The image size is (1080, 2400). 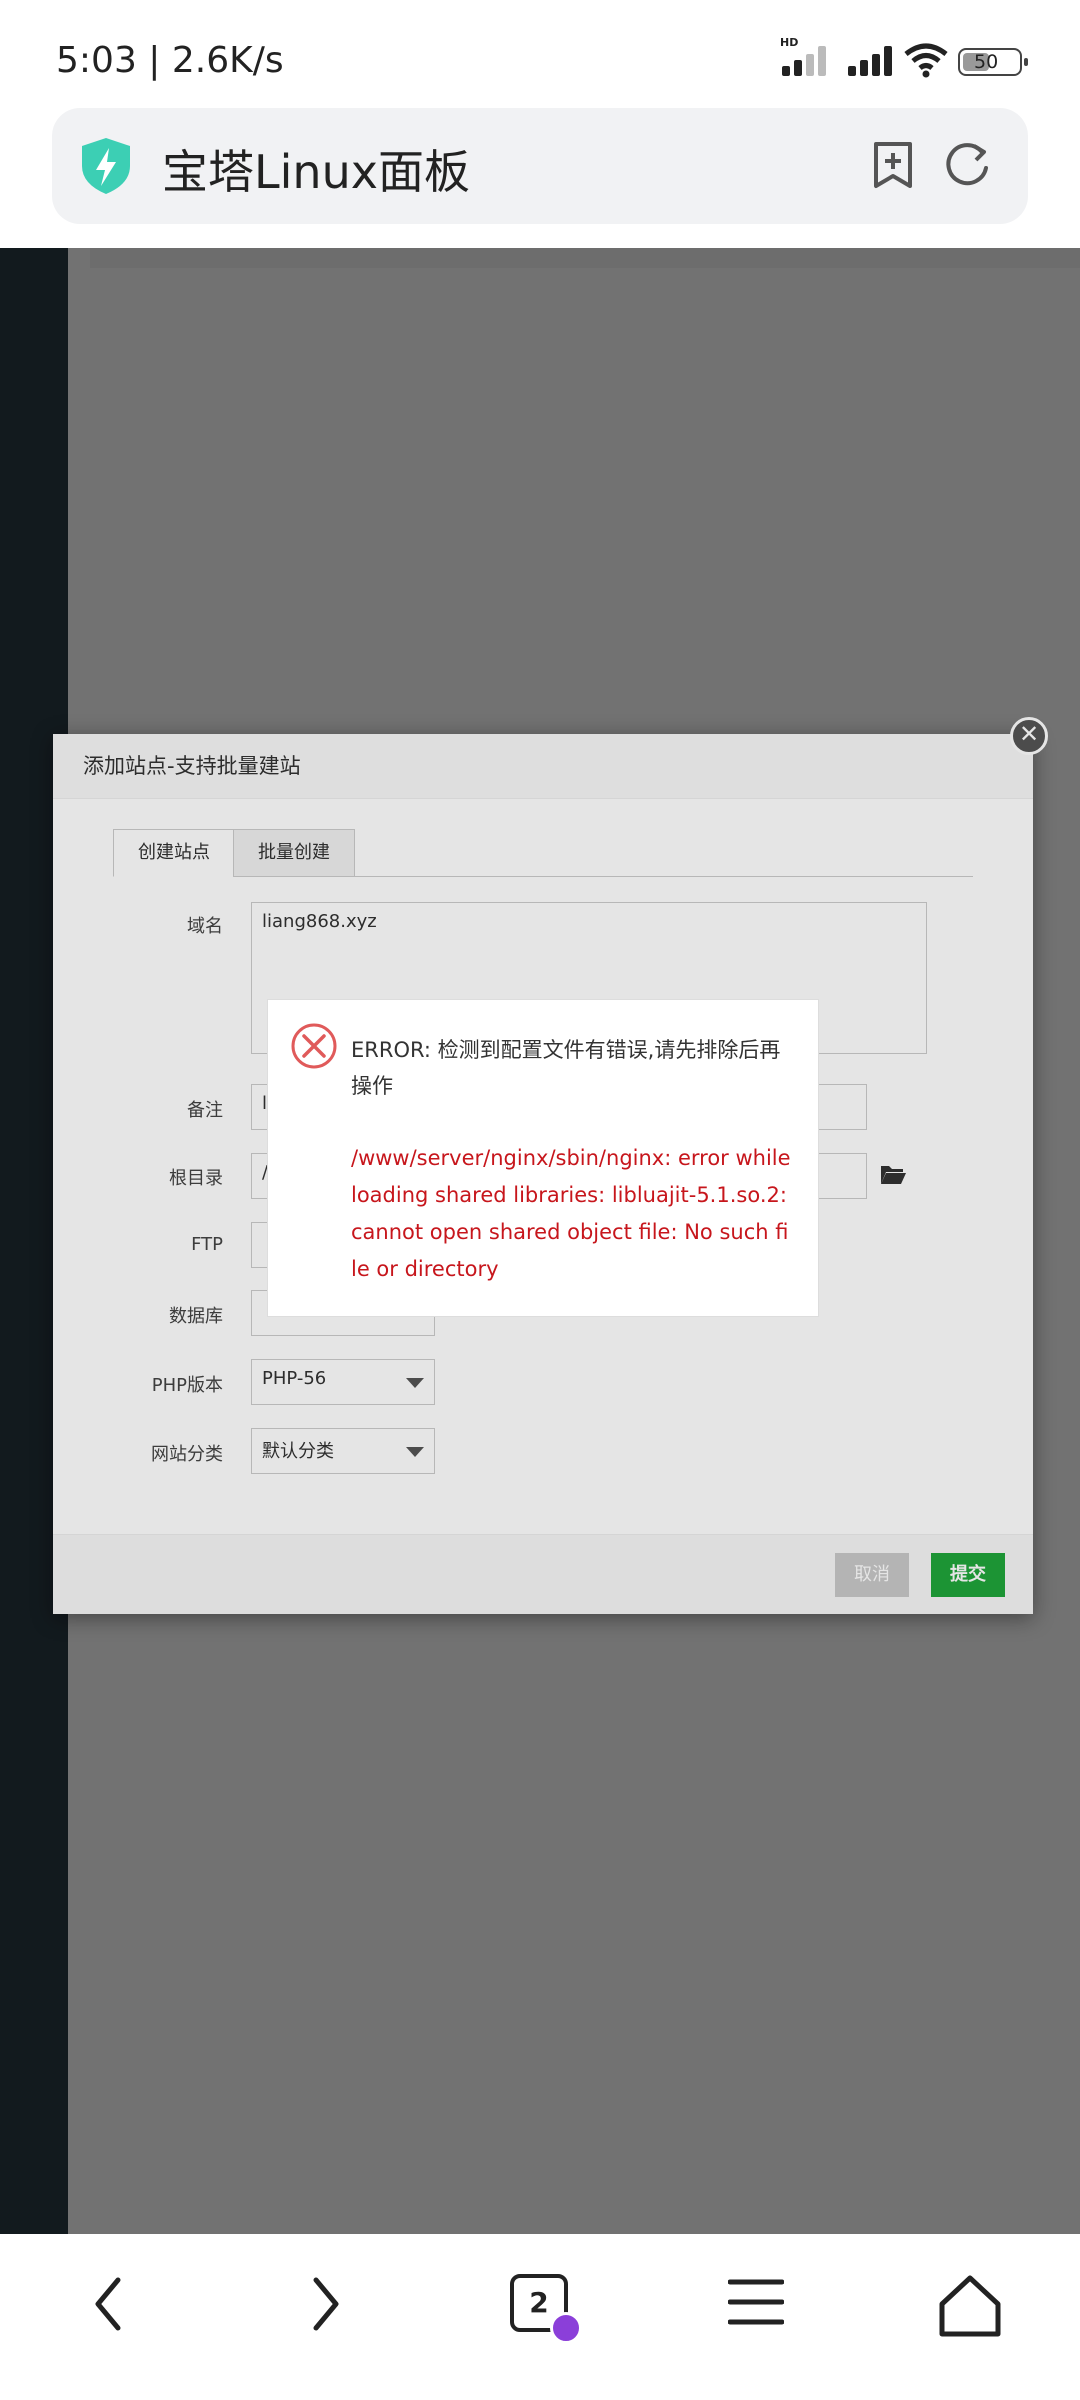 What do you see at coordinates (170, 60) in the screenshot?
I see `status-time: 5:03 | 2.6K/s` at bounding box center [170, 60].